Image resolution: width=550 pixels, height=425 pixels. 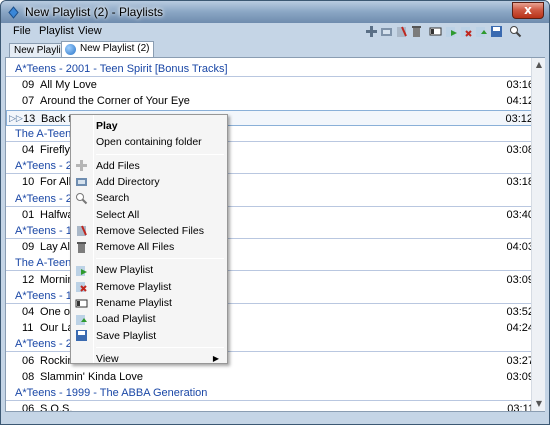 I want to click on menu-item-label: Play, so click(x=107, y=126).